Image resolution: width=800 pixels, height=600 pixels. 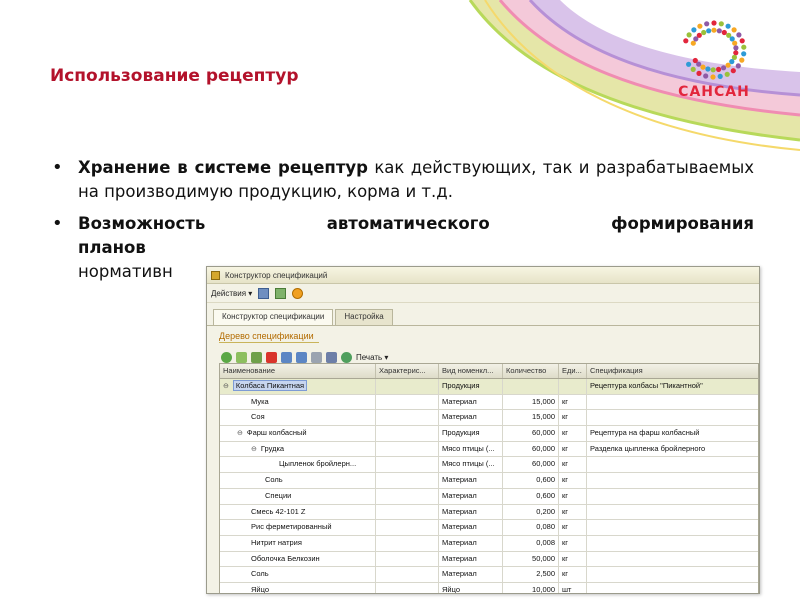 I want to click on move-up-icon, so click(x=286, y=357).